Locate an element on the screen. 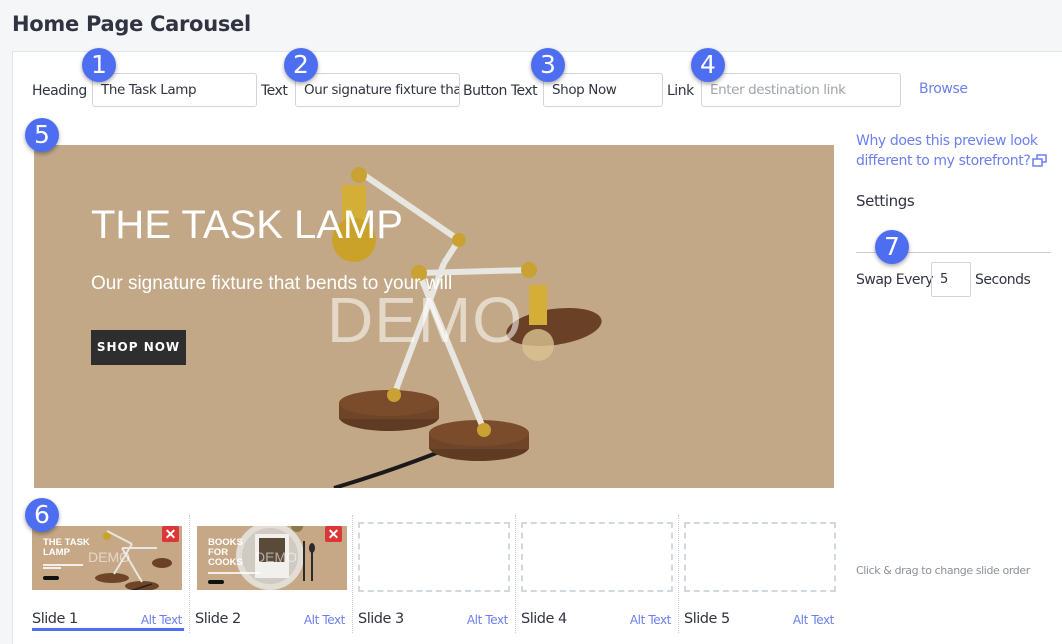  link-input: Enter destination link is located at coordinates (801, 90).